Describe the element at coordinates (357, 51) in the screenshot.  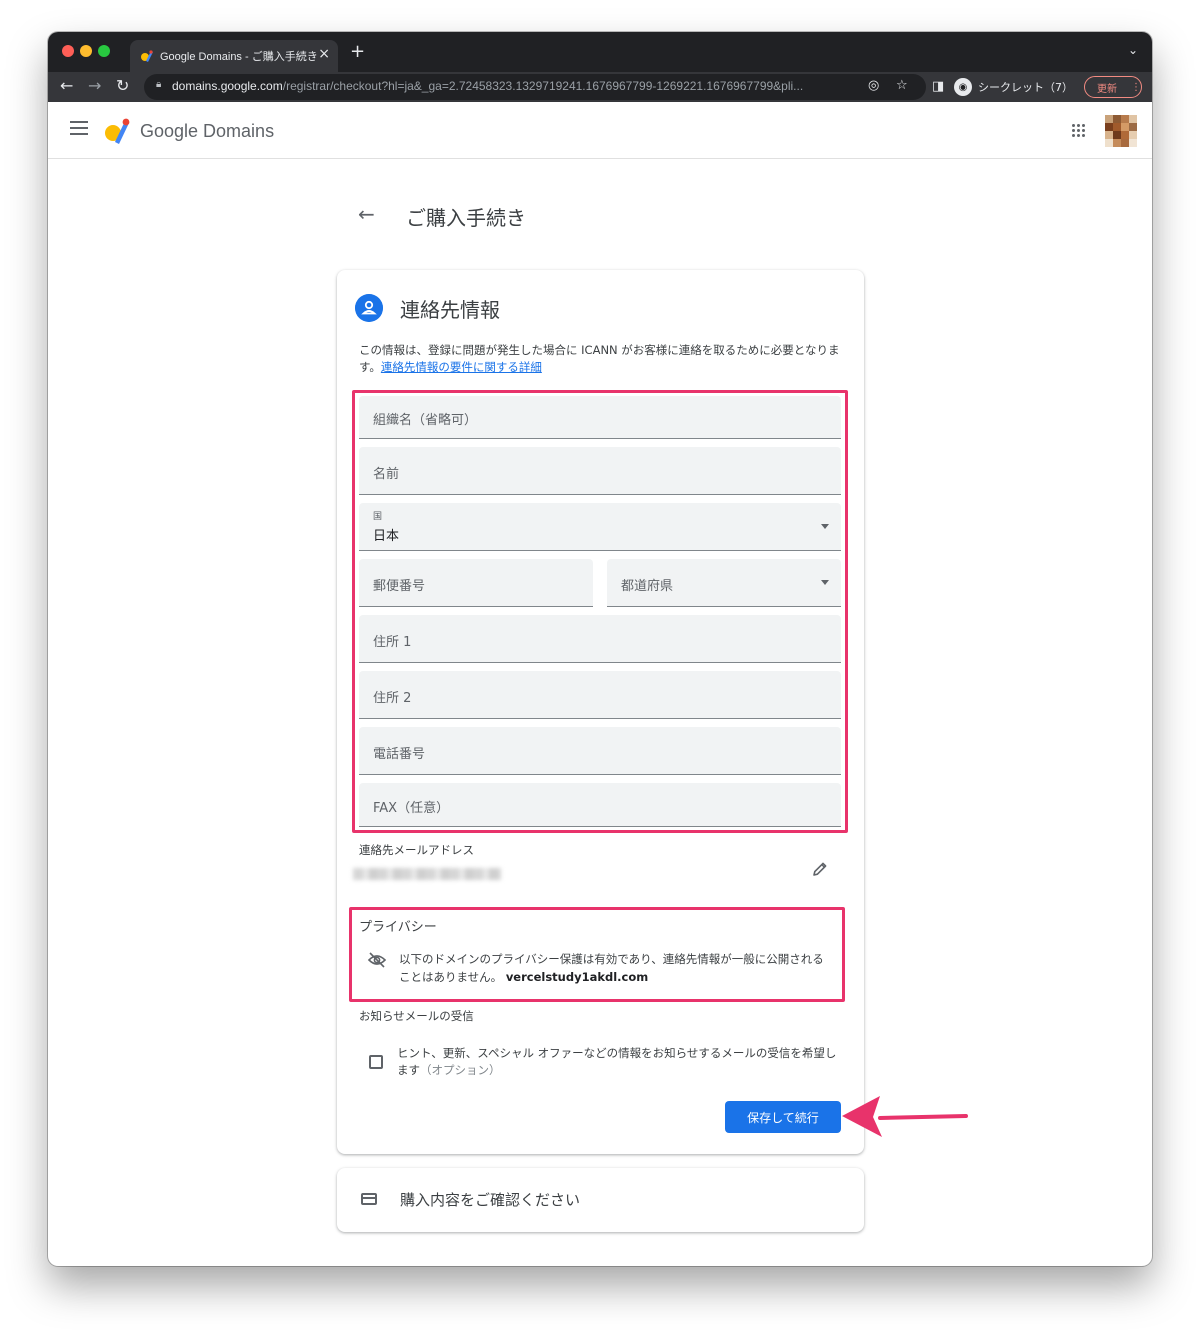
I see `new-tab-icon: +` at that location.